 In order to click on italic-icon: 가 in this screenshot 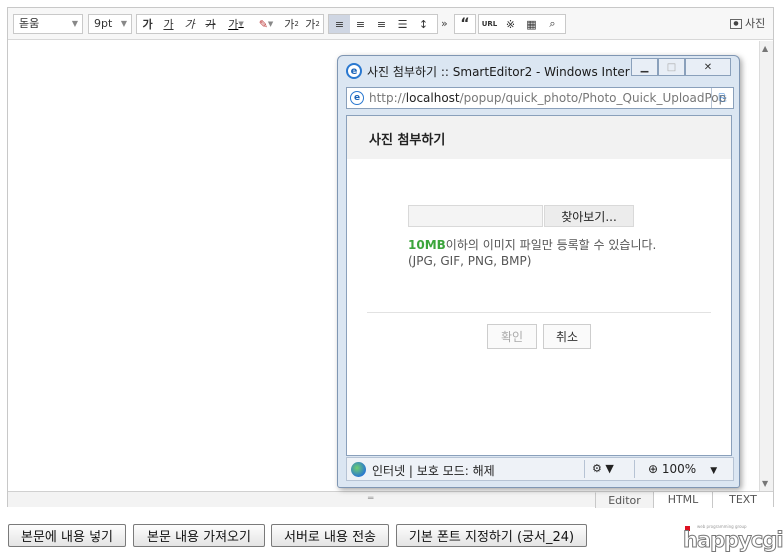, I will do `click(189, 24)`.